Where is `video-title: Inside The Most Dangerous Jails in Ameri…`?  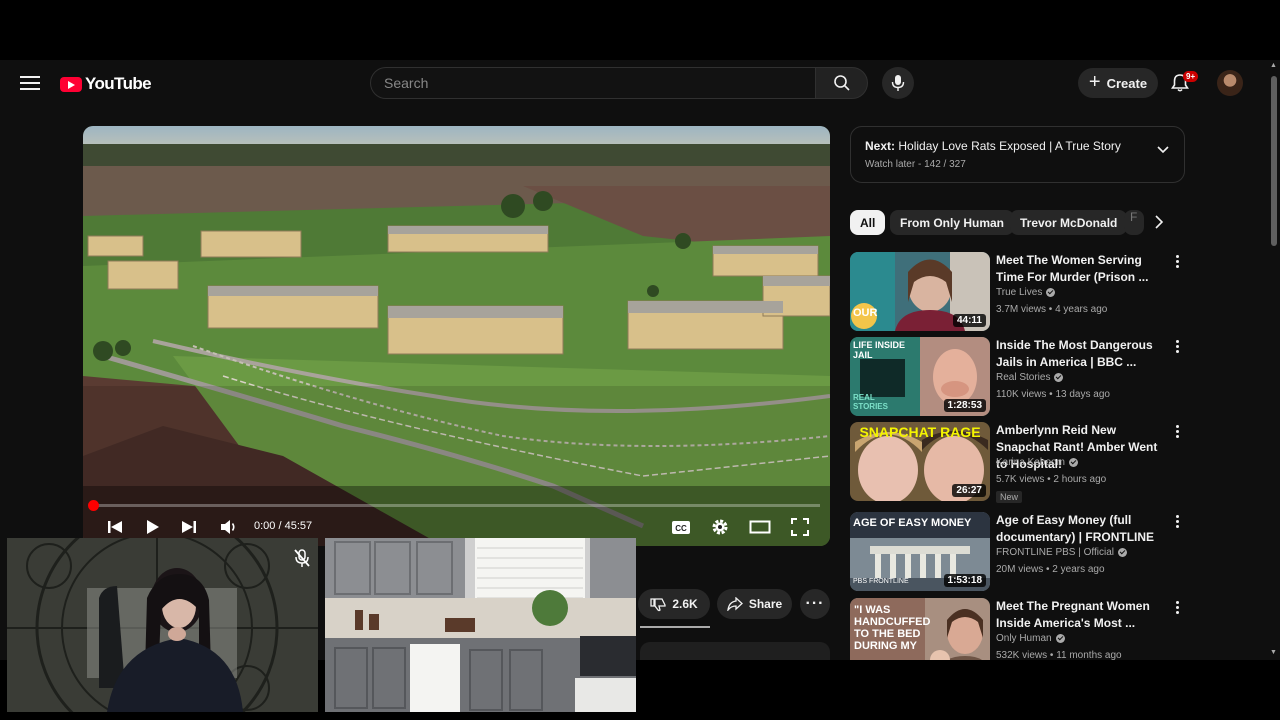 video-title: Inside The Most Dangerous Jails in Ameri… is located at coordinates (1081, 354).